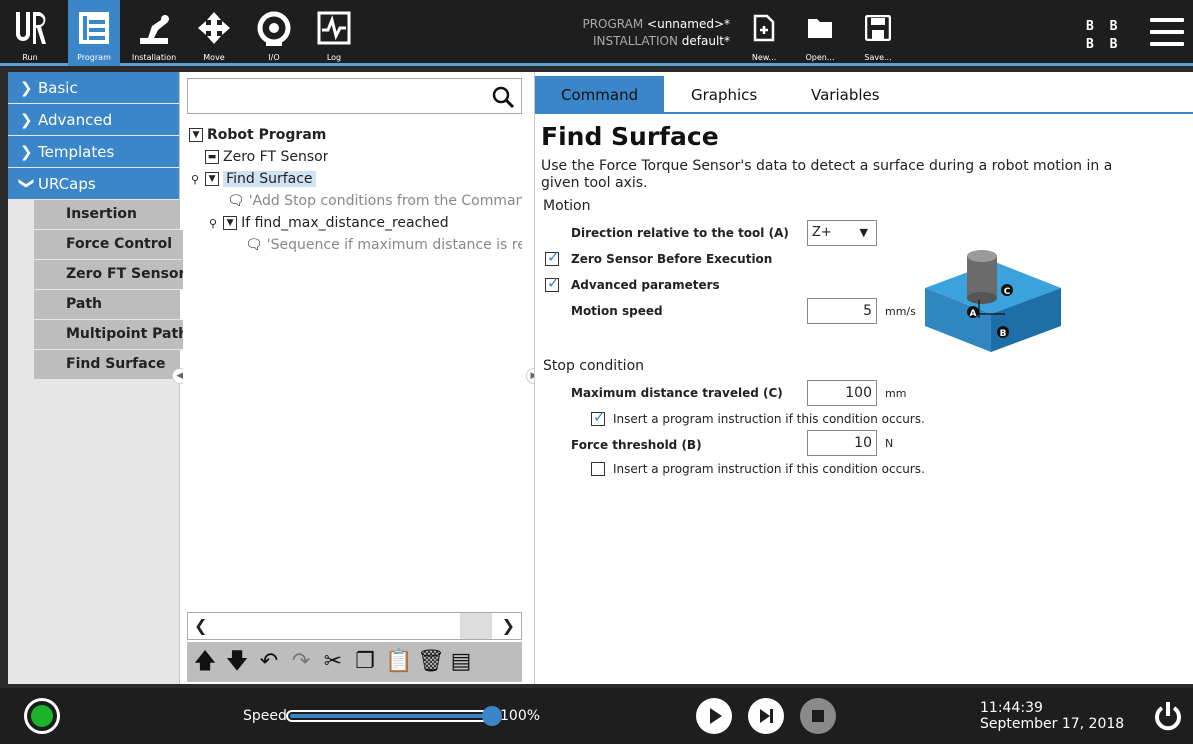  I want to click on new-file-icon, so click(764, 28).